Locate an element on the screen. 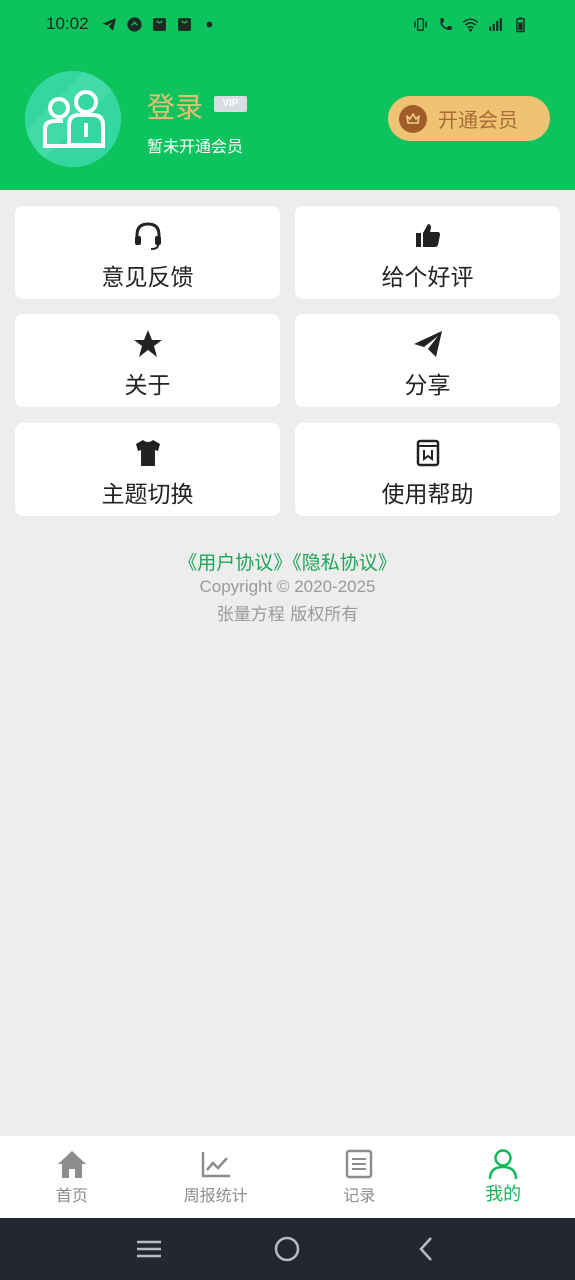 This screenshot has height=1280, width=575. wifi-call-icon is located at coordinates (445, 24).